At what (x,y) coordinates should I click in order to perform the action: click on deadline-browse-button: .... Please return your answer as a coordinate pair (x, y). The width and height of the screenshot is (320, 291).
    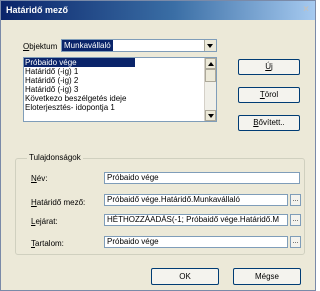
    Looking at the image, I should click on (295, 200).